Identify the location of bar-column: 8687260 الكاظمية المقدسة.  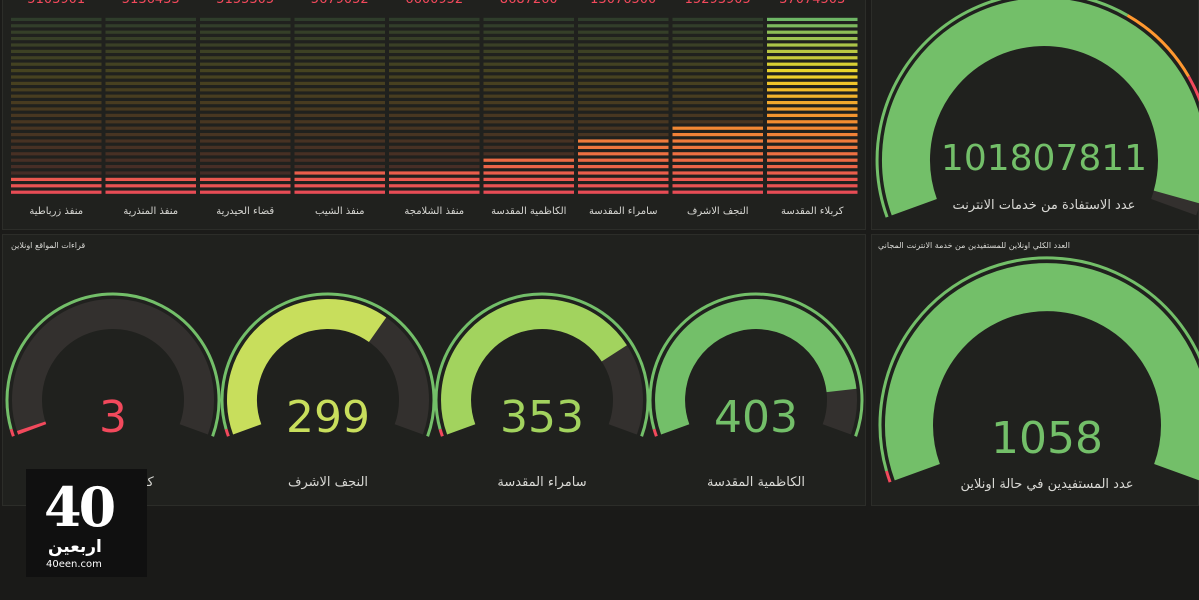
(529, 108).